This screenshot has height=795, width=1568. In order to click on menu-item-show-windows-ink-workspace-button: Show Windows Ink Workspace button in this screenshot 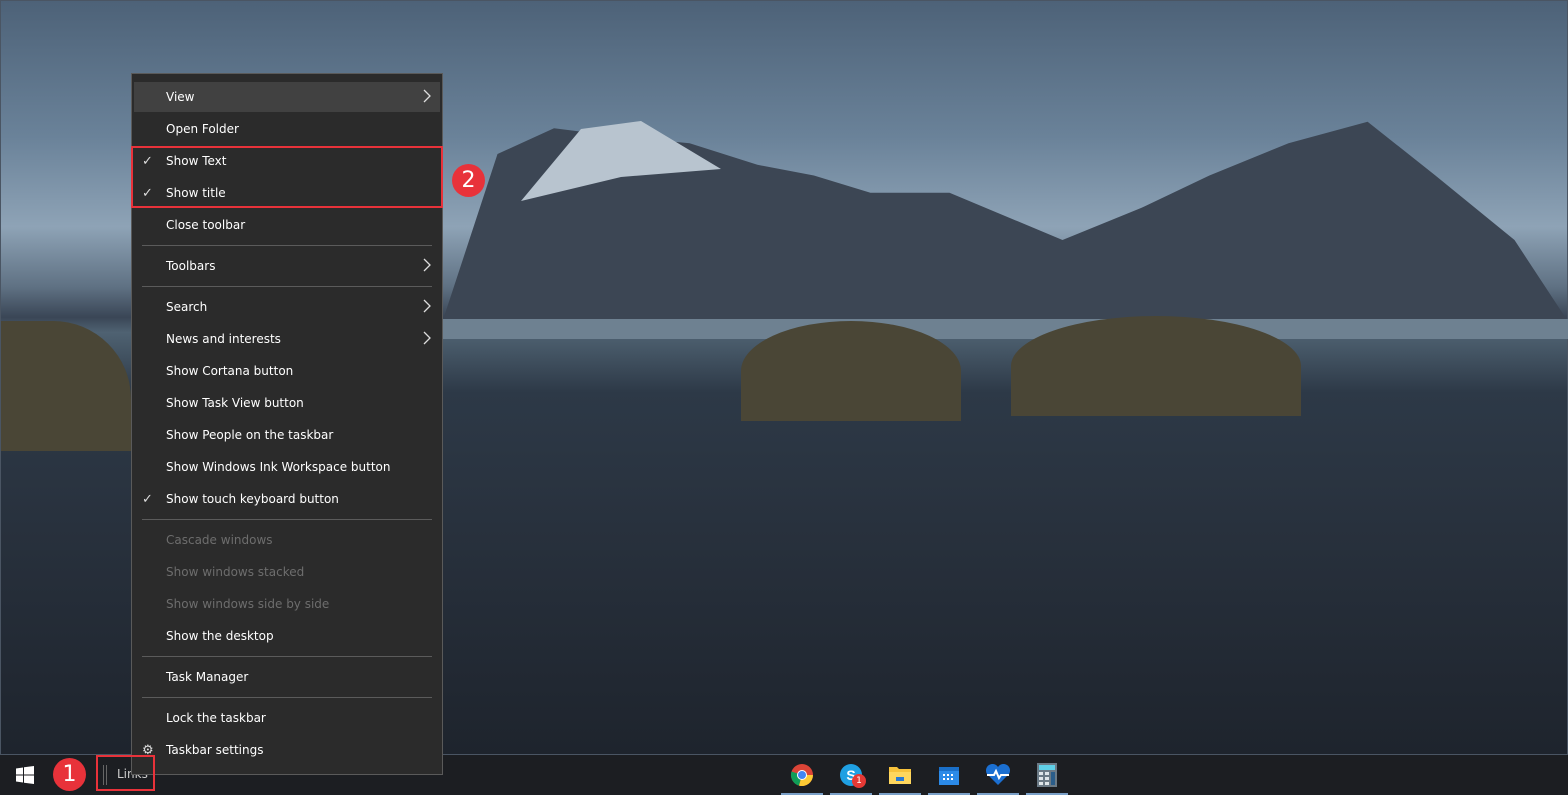, I will do `click(287, 467)`.